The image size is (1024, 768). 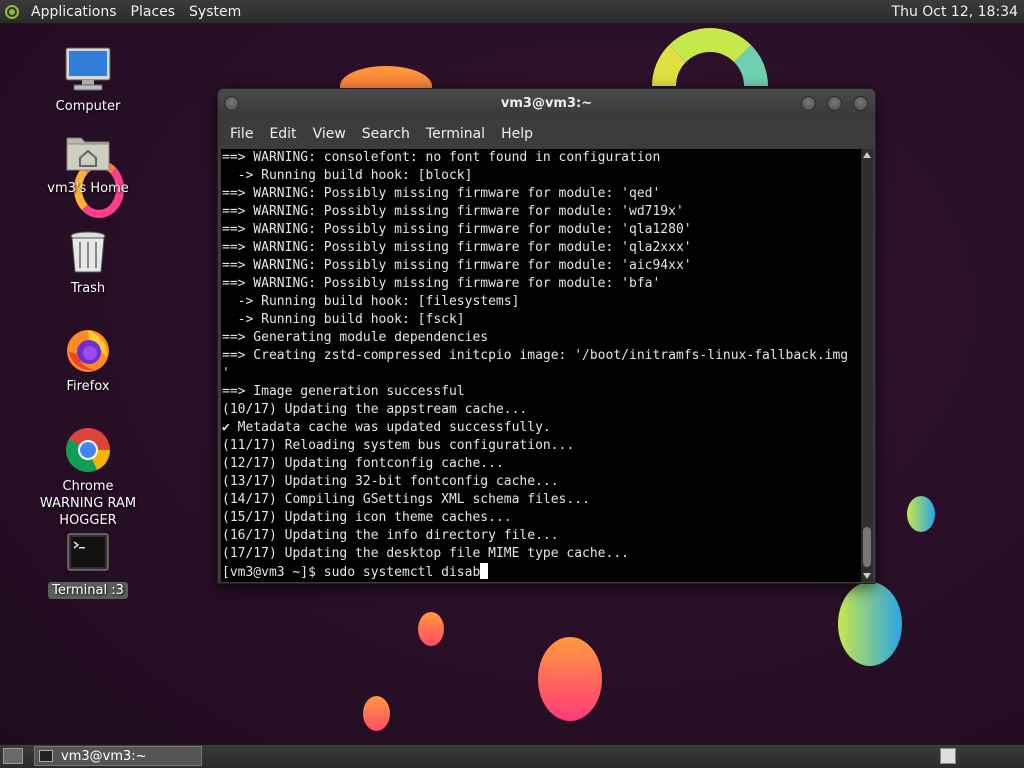 What do you see at coordinates (153, 12) in the screenshot?
I see `menu-places: Places` at bounding box center [153, 12].